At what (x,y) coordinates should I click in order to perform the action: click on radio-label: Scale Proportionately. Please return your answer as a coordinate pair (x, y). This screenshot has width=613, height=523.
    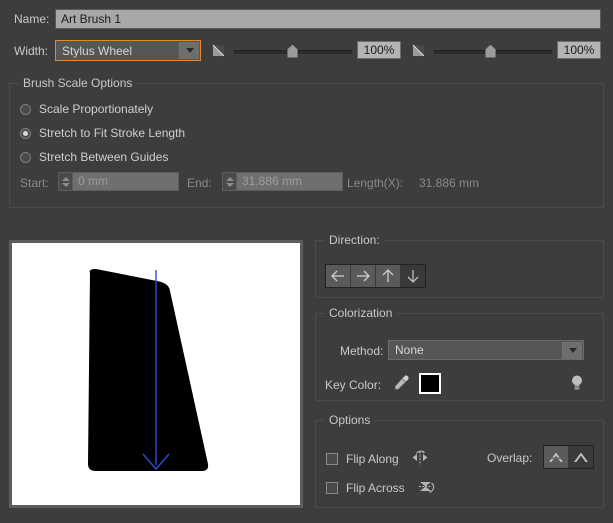
    Looking at the image, I should click on (96, 109).